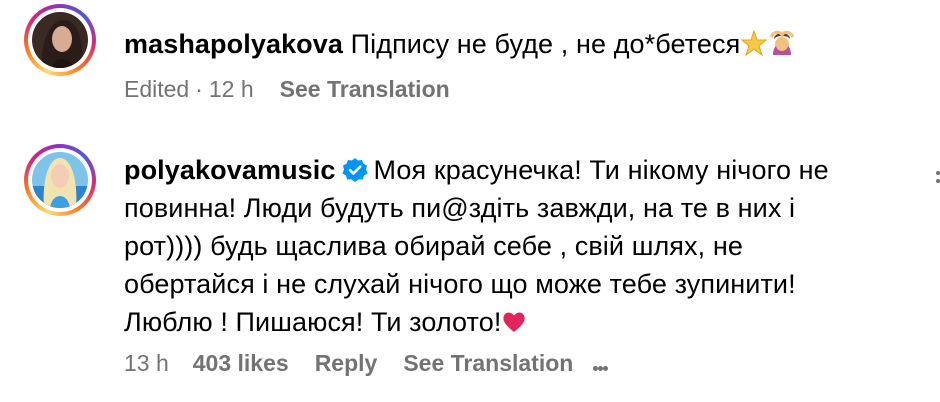 The image size is (940, 402). What do you see at coordinates (313, 322) in the screenshot?
I see `comment-line: Люблю ! Пишаюся! Ти золото!` at bounding box center [313, 322].